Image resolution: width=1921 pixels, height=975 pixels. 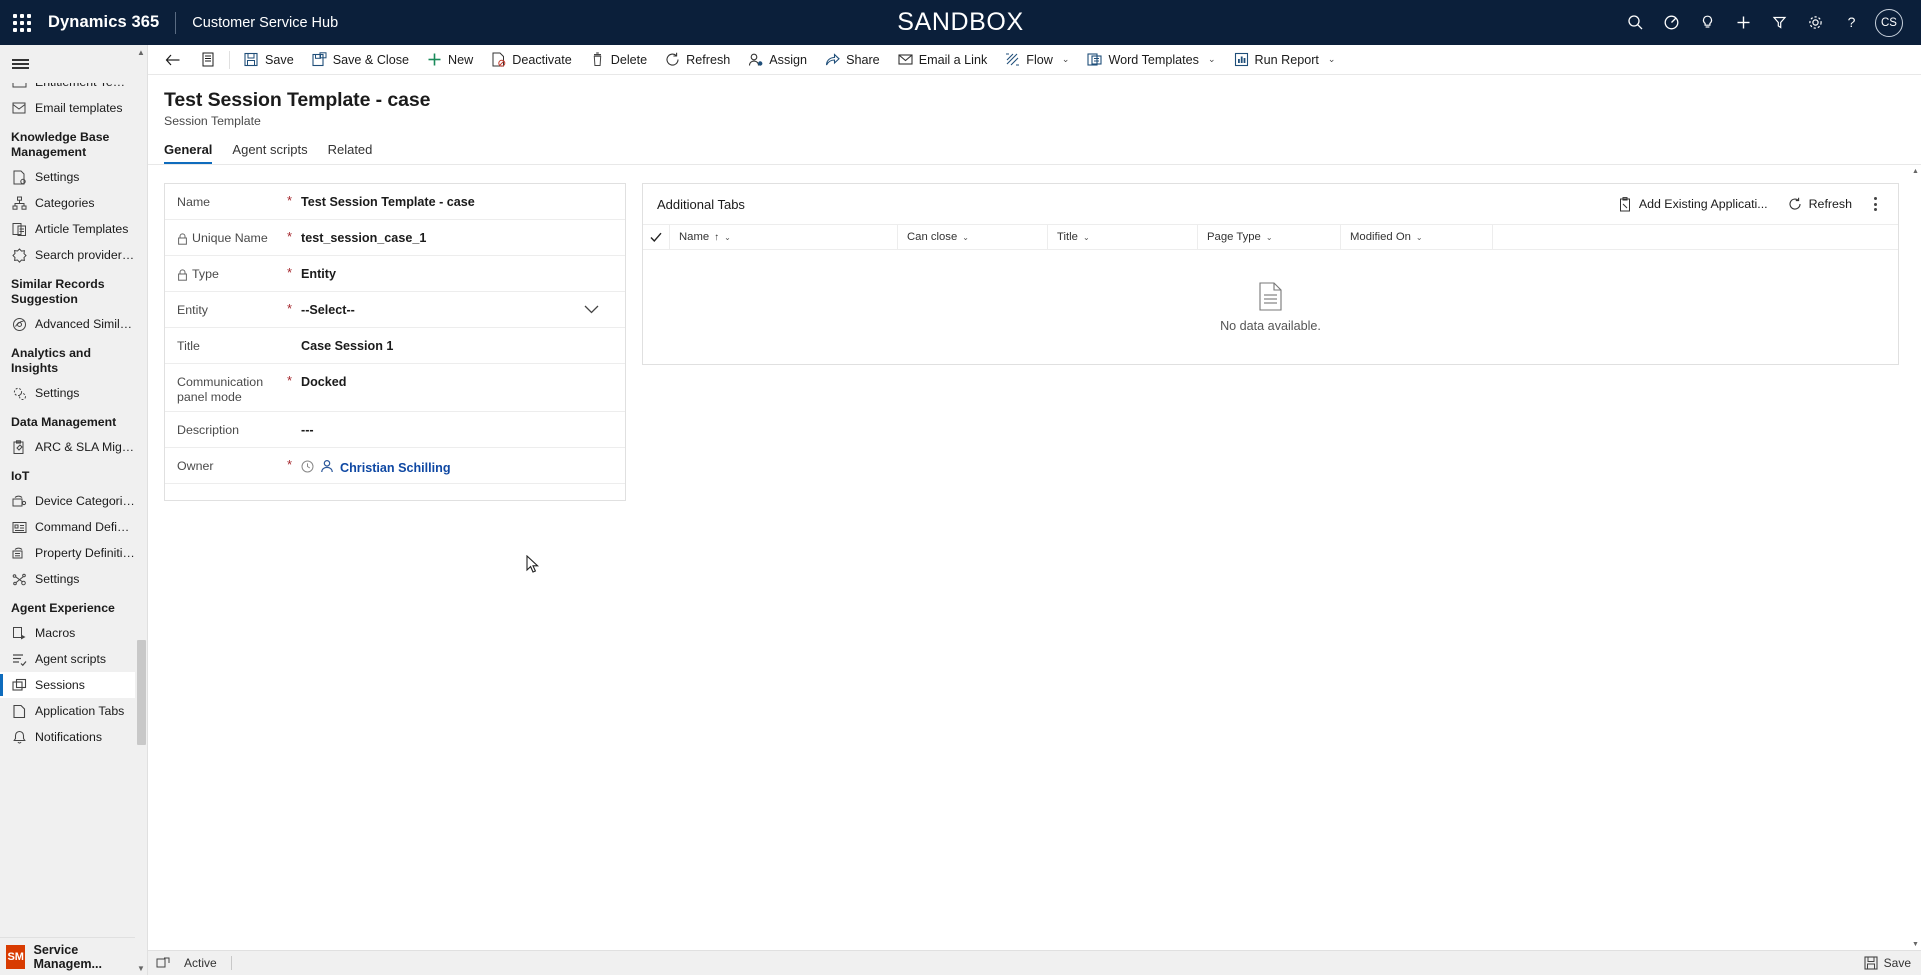 I want to click on grid-column-page-type: Page Type ⌄, so click(x=1268, y=237).